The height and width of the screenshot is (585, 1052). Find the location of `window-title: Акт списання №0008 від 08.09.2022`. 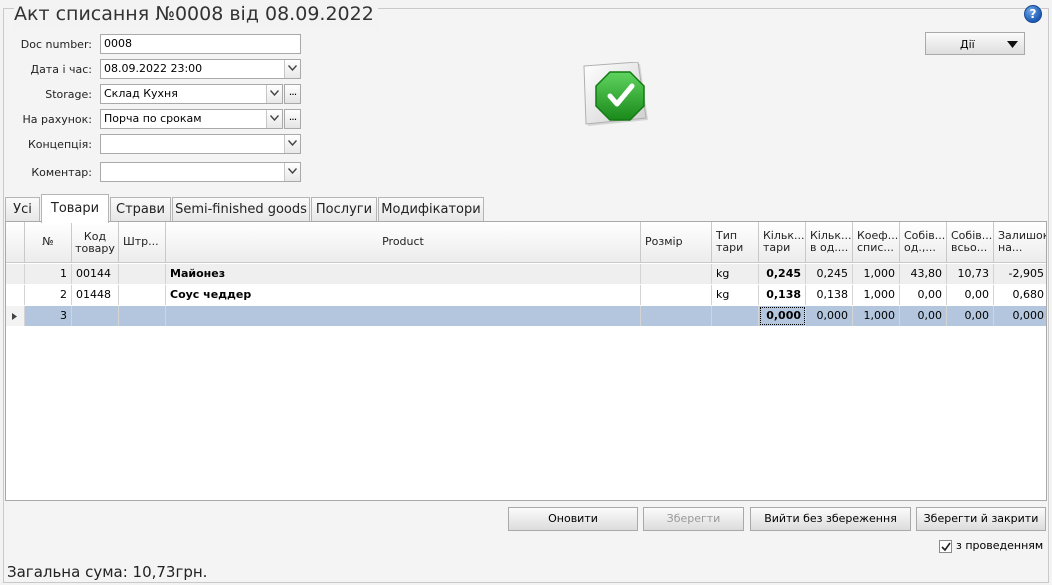

window-title: Акт списання №0008 від 08.09.2022 is located at coordinates (196, 16).